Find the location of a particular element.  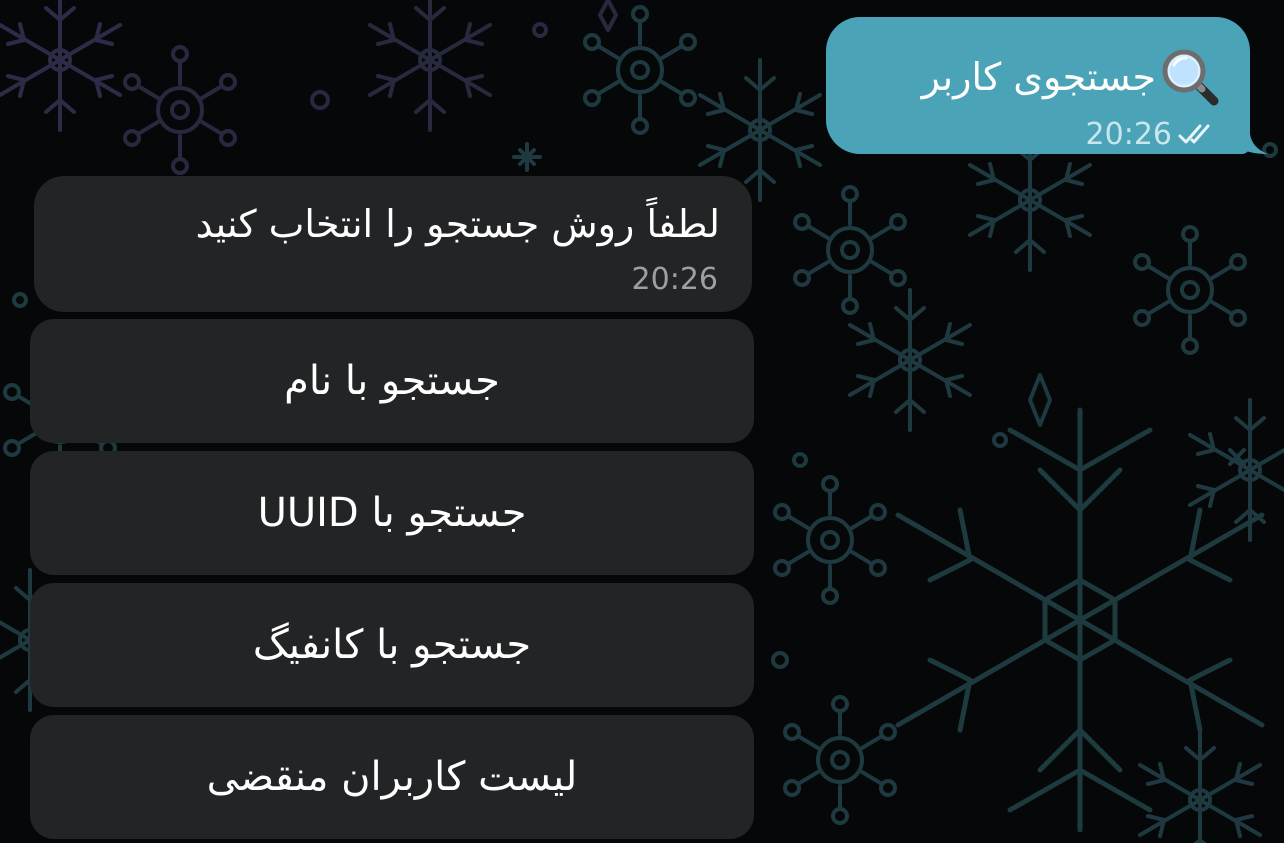

outgoing-message-bubble: جستجوی کاربر 20:26 is located at coordinates (1038, 85).